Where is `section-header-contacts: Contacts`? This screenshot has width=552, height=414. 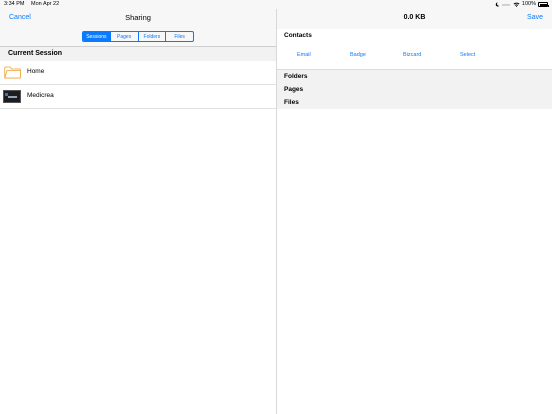
section-header-contacts: Contacts is located at coordinates (414, 35).